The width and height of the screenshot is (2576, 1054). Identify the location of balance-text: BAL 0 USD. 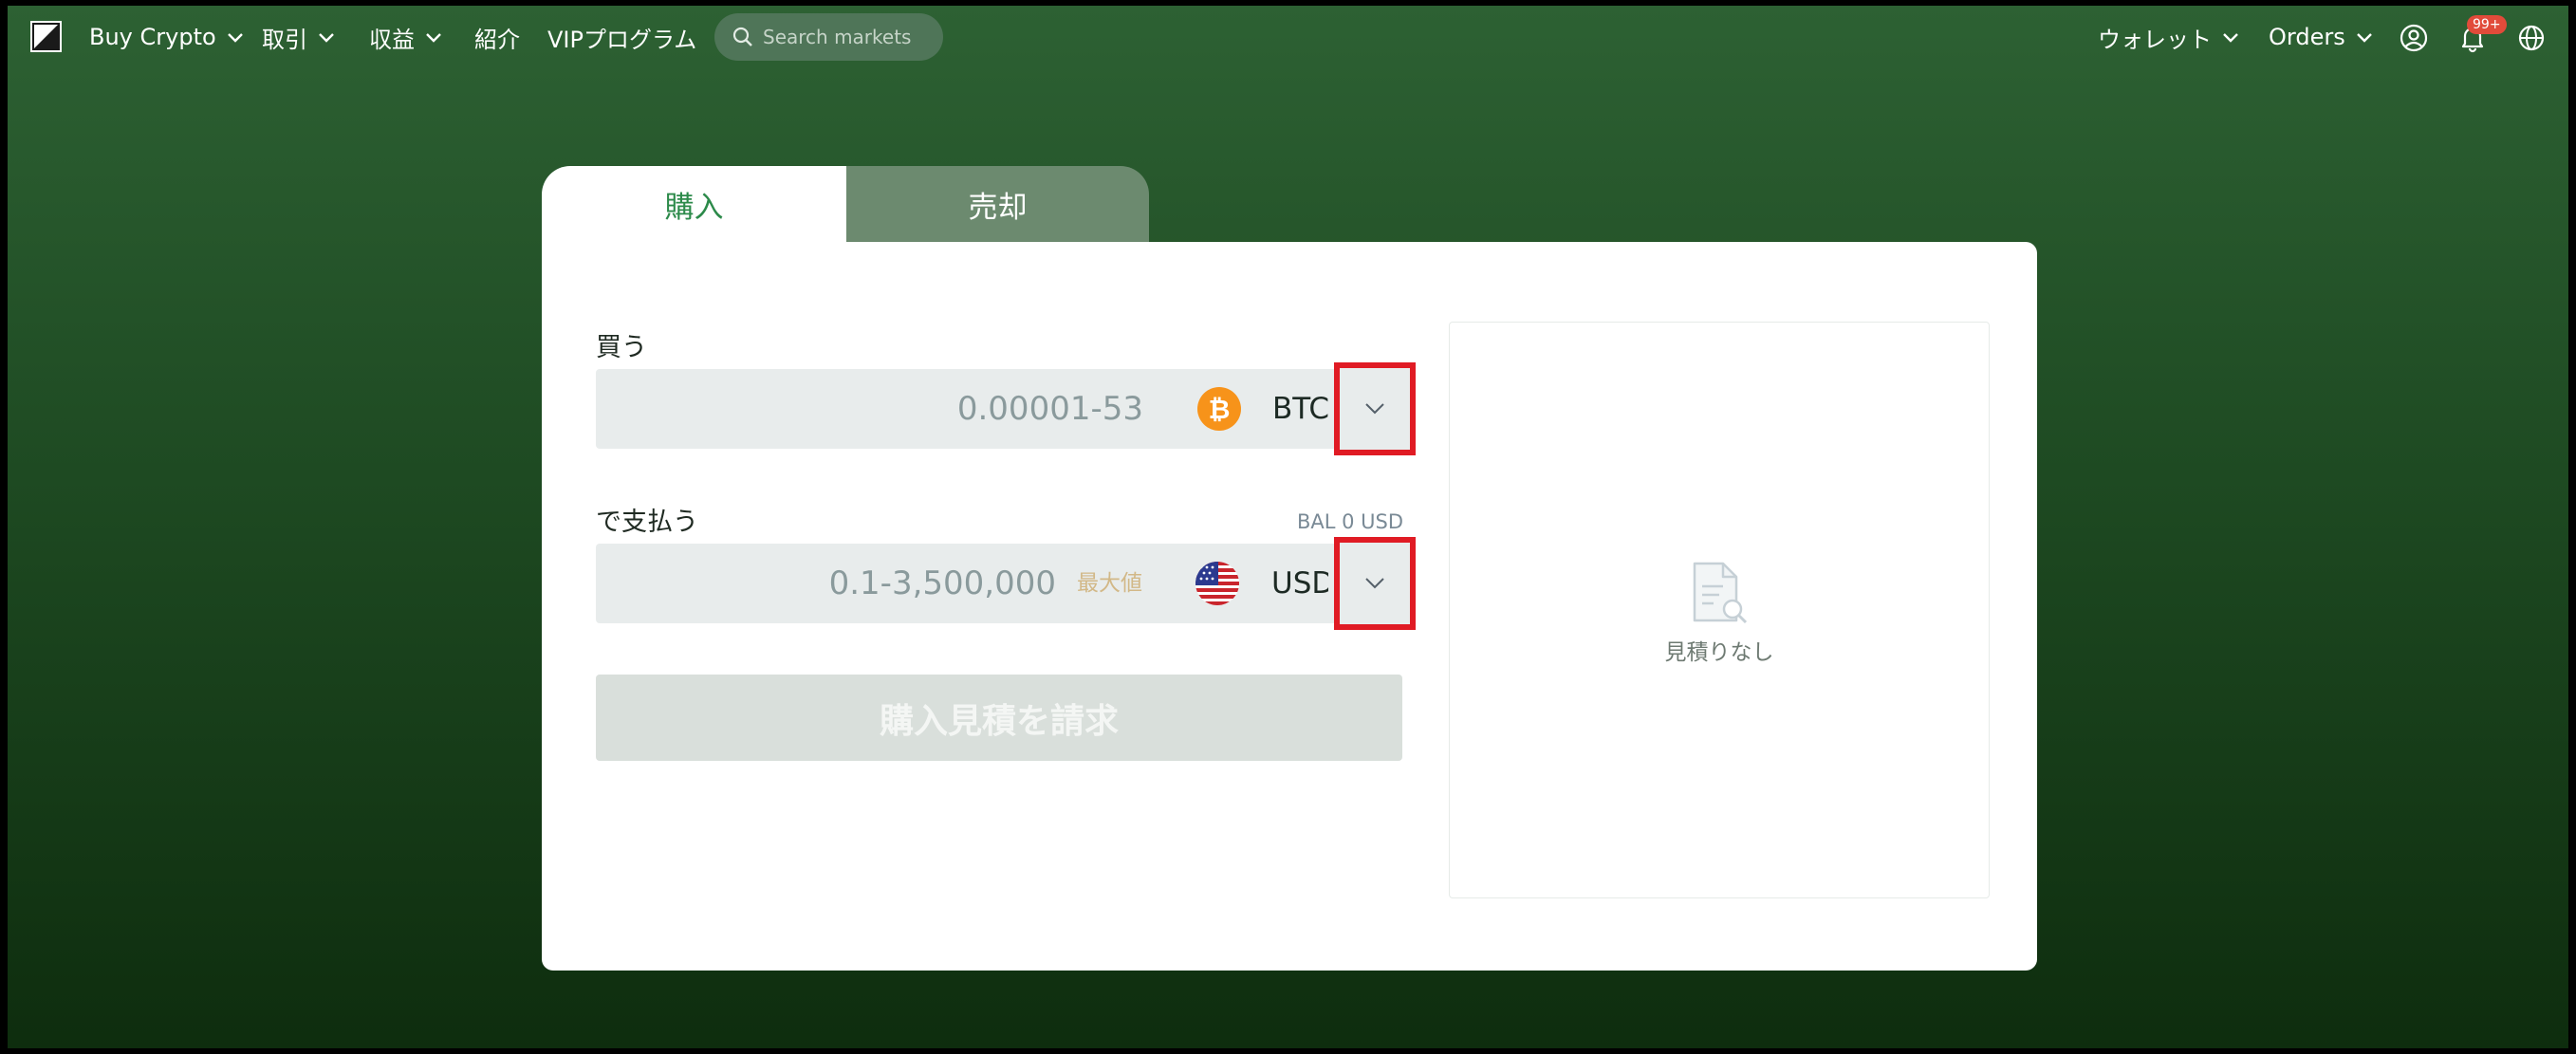
(1349, 521).